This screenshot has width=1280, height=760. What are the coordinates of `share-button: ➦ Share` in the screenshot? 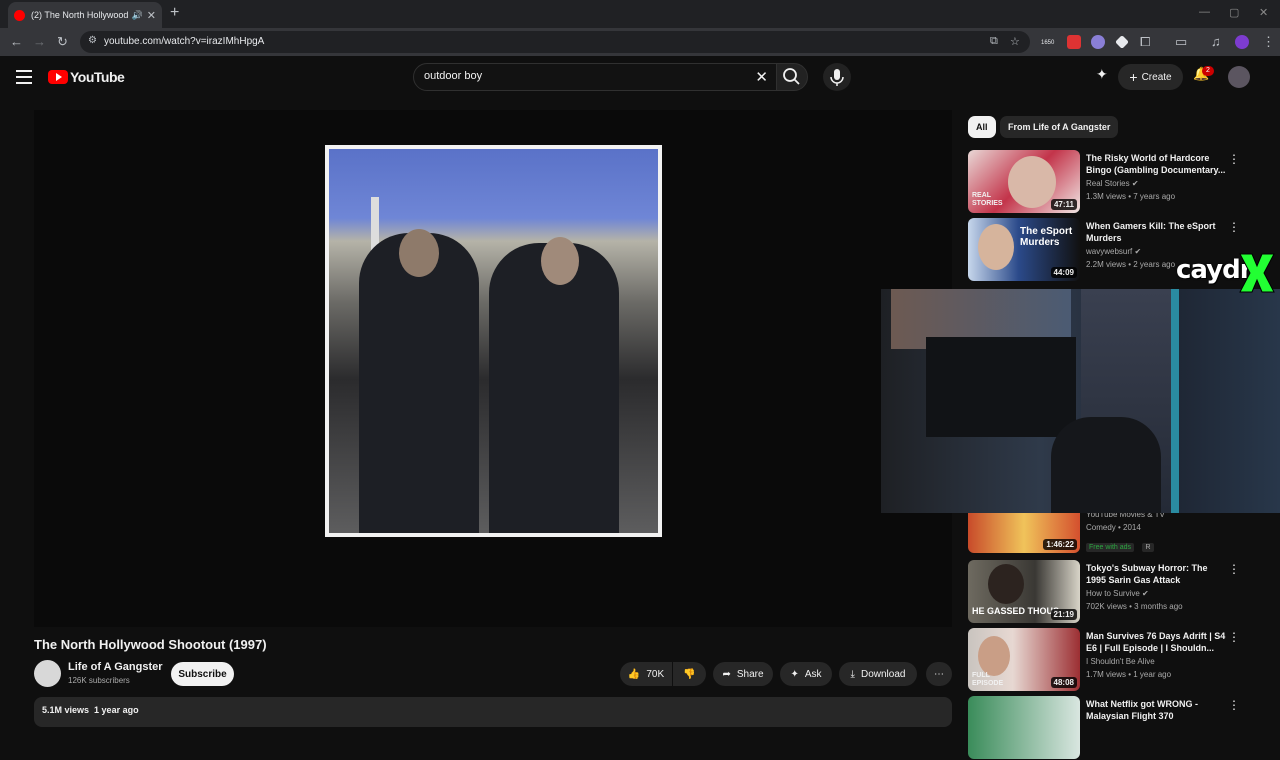 It's located at (743, 674).